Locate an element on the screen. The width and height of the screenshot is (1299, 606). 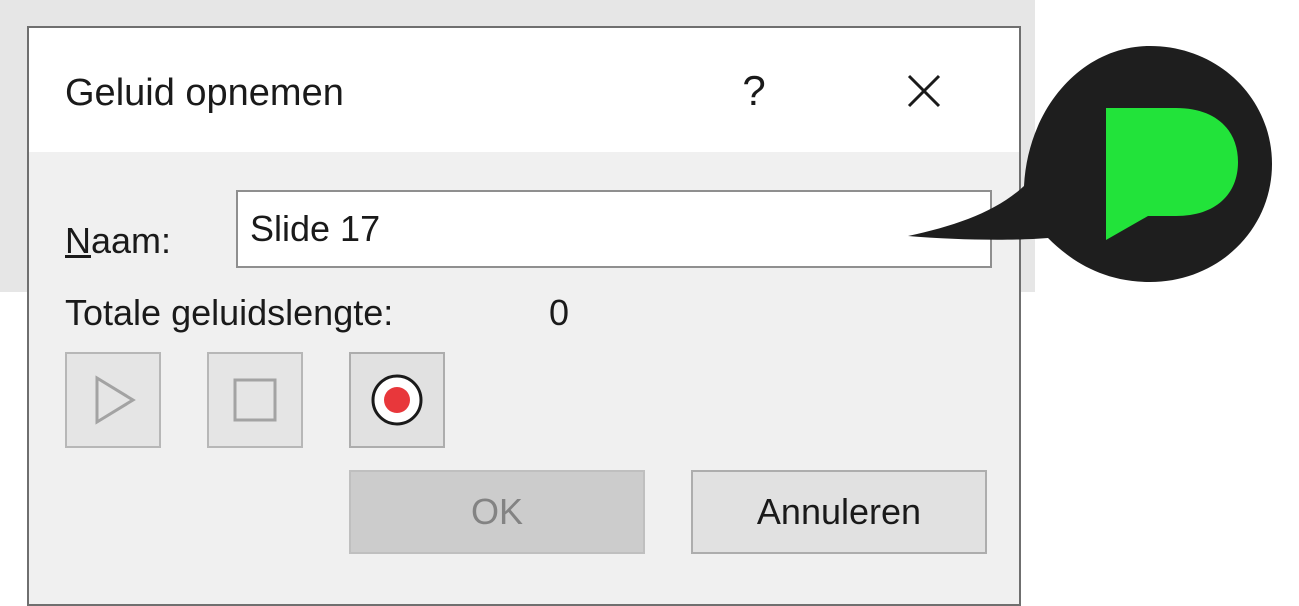
record-button is located at coordinates (397, 400).